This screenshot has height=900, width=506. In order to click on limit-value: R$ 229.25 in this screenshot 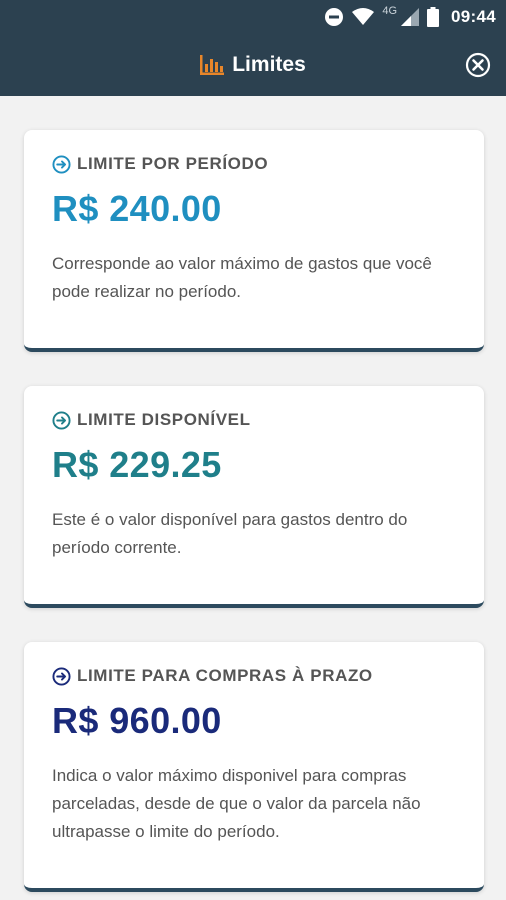, I will do `click(137, 464)`.